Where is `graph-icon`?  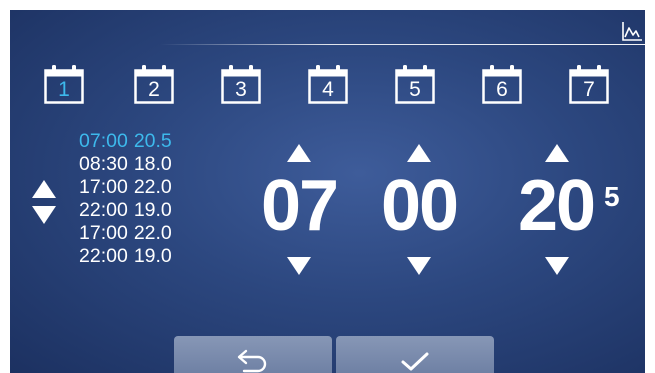 graph-icon is located at coordinates (632, 31).